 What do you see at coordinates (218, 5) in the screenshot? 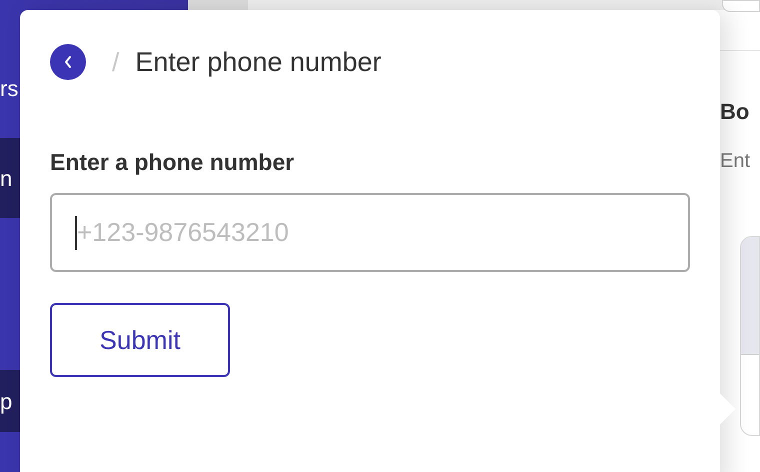
I see `top-bar` at bounding box center [218, 5].